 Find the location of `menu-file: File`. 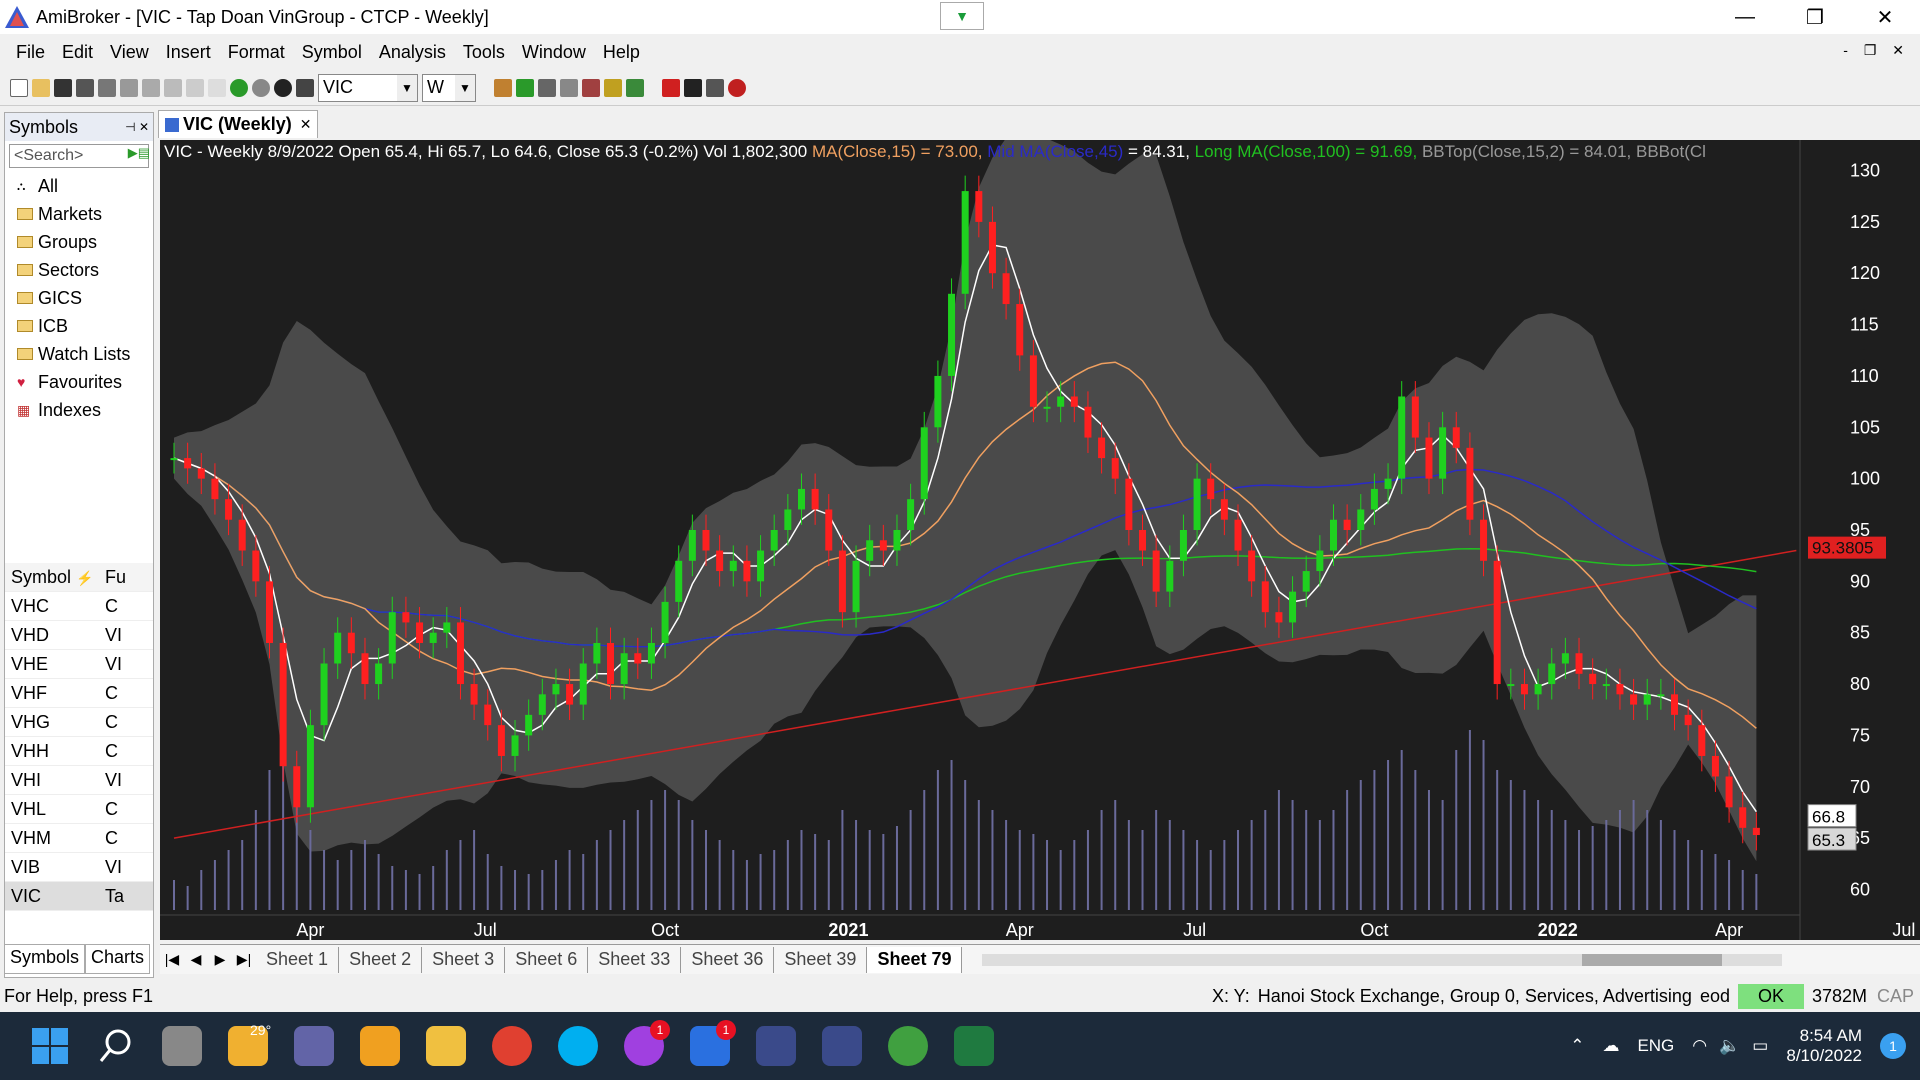

menu-file: File is located at coordinates (30, 52).